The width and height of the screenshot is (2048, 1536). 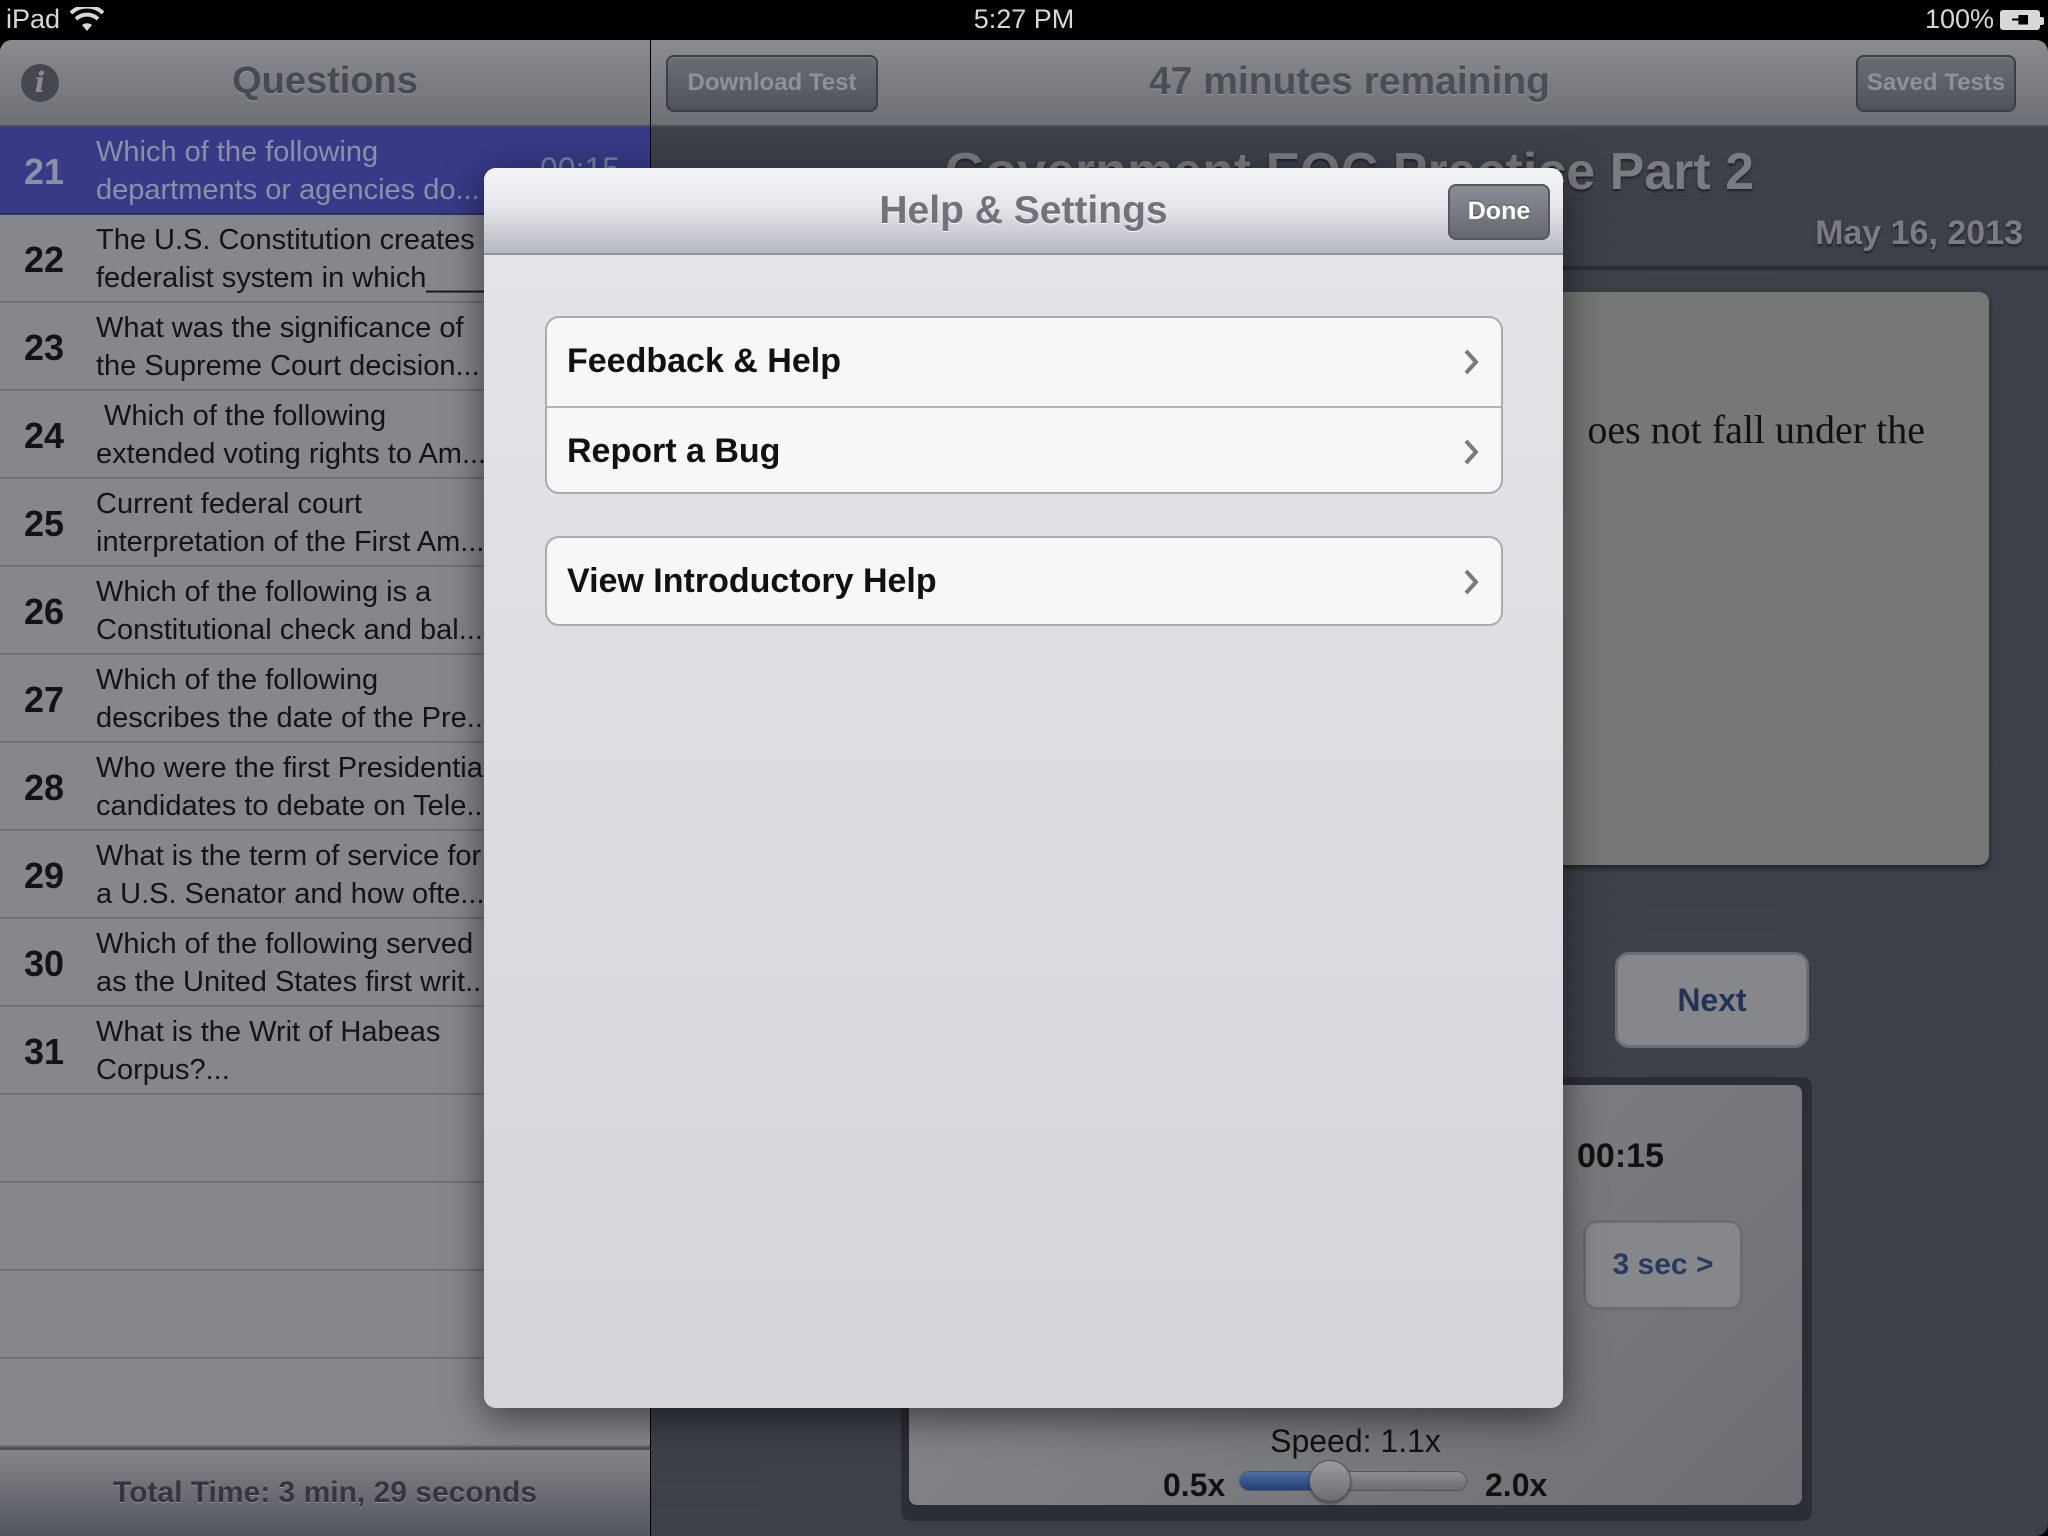 I want to click on status-right: 100%, so click(x=1984, y=19).